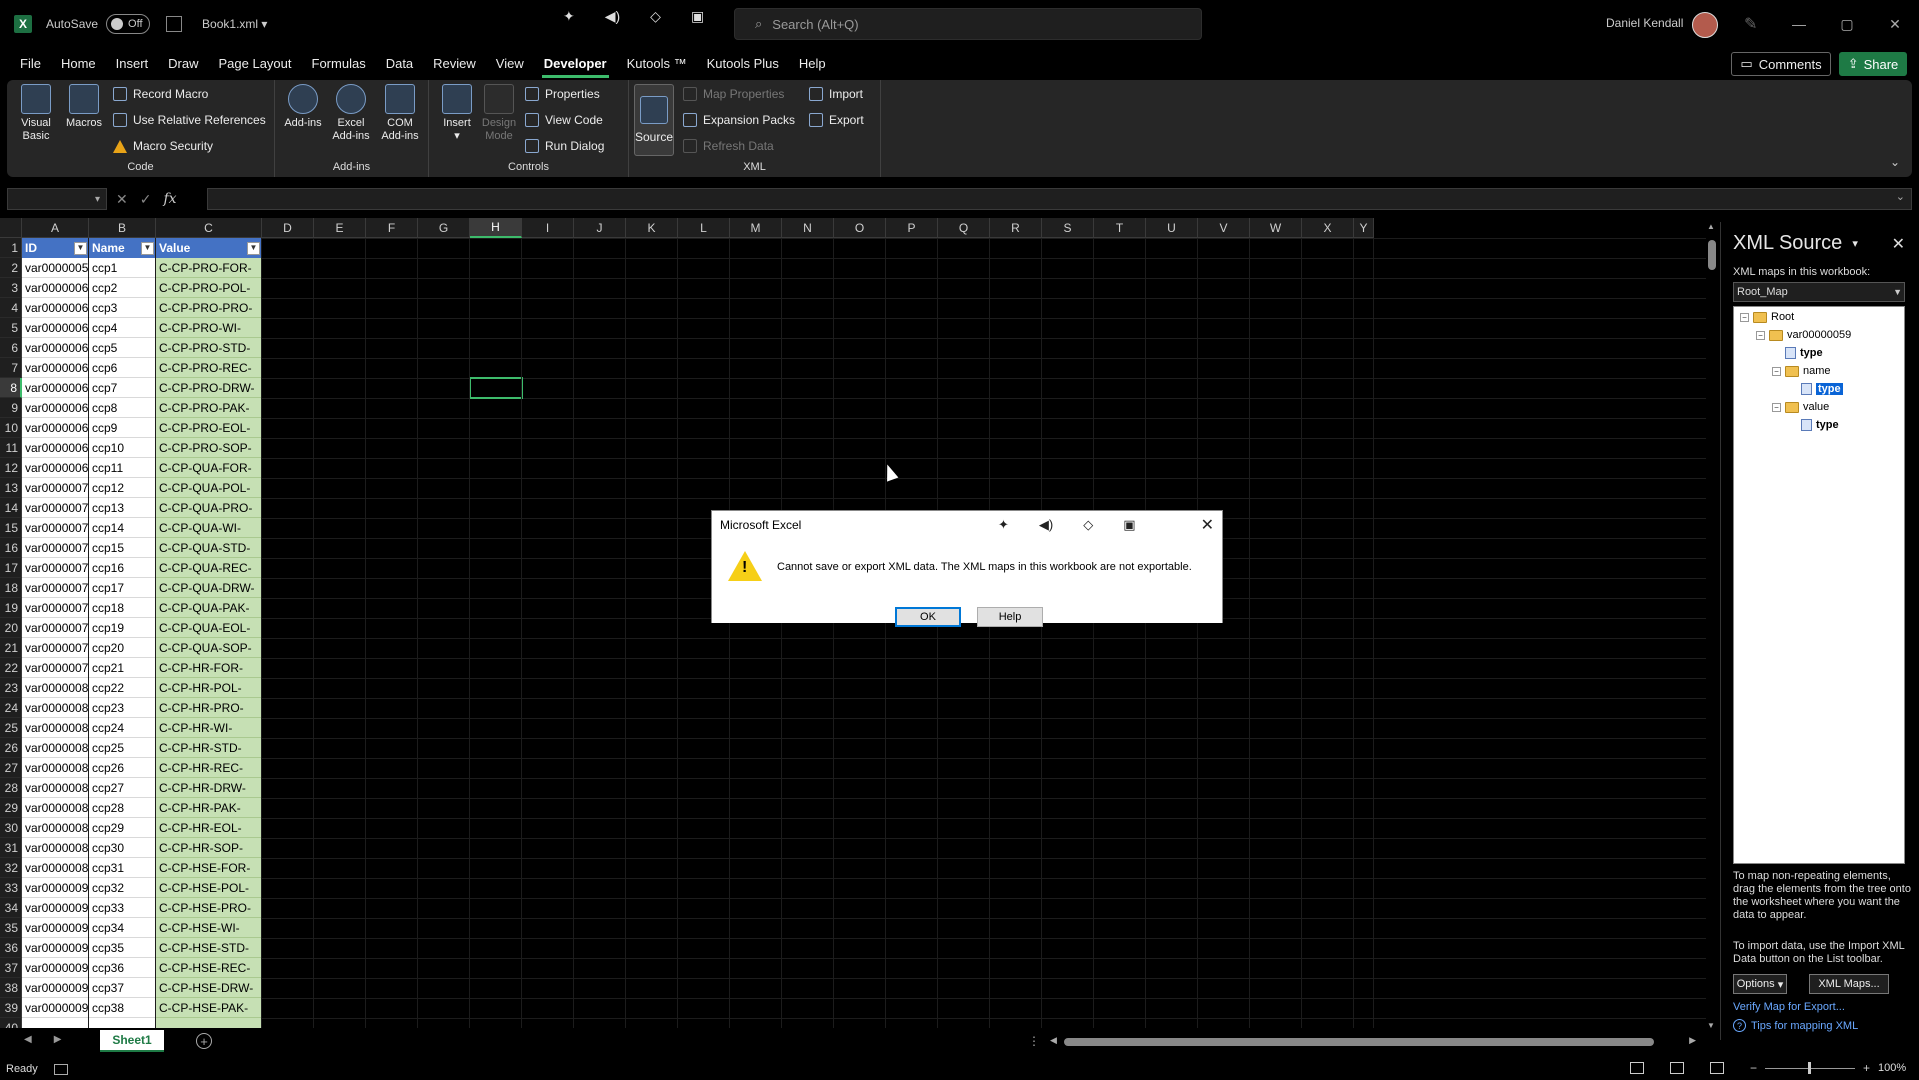 This screenshot has width=1919, height=1080. Describe the element at coordinates (146, 199) in the screenshot. I see `check-icon: ✓` at that location.